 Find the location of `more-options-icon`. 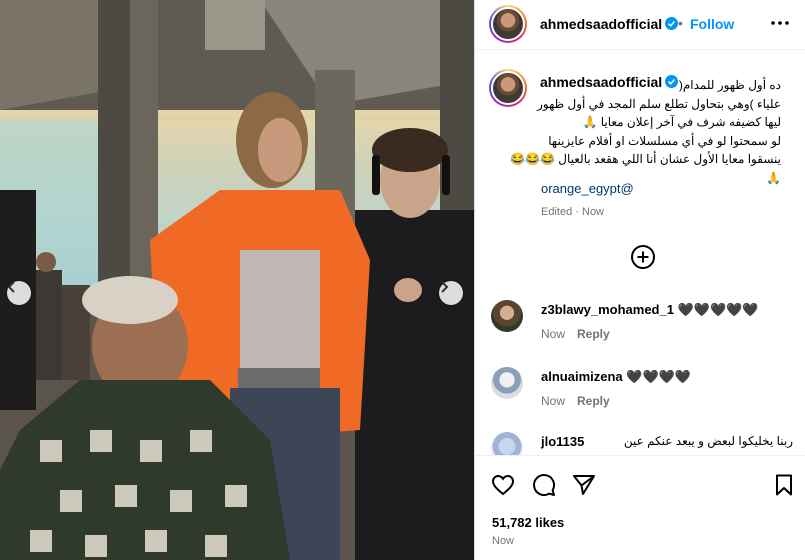

more-options-icon is located at coordinates (780, 23).